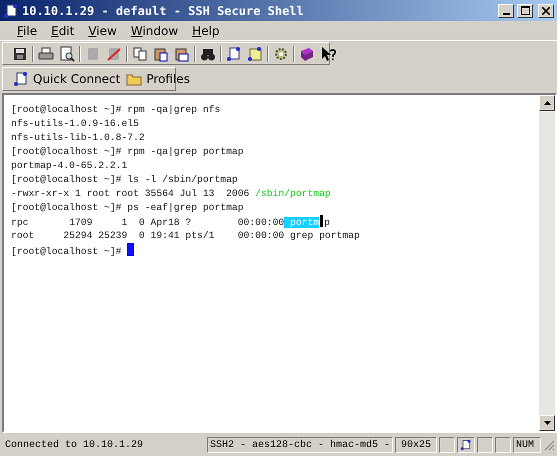 The image size is (557, 456). I want to click on terminal-text: [root@localhost ~]# rpm -qa|grep nfs, so click(115, 109).